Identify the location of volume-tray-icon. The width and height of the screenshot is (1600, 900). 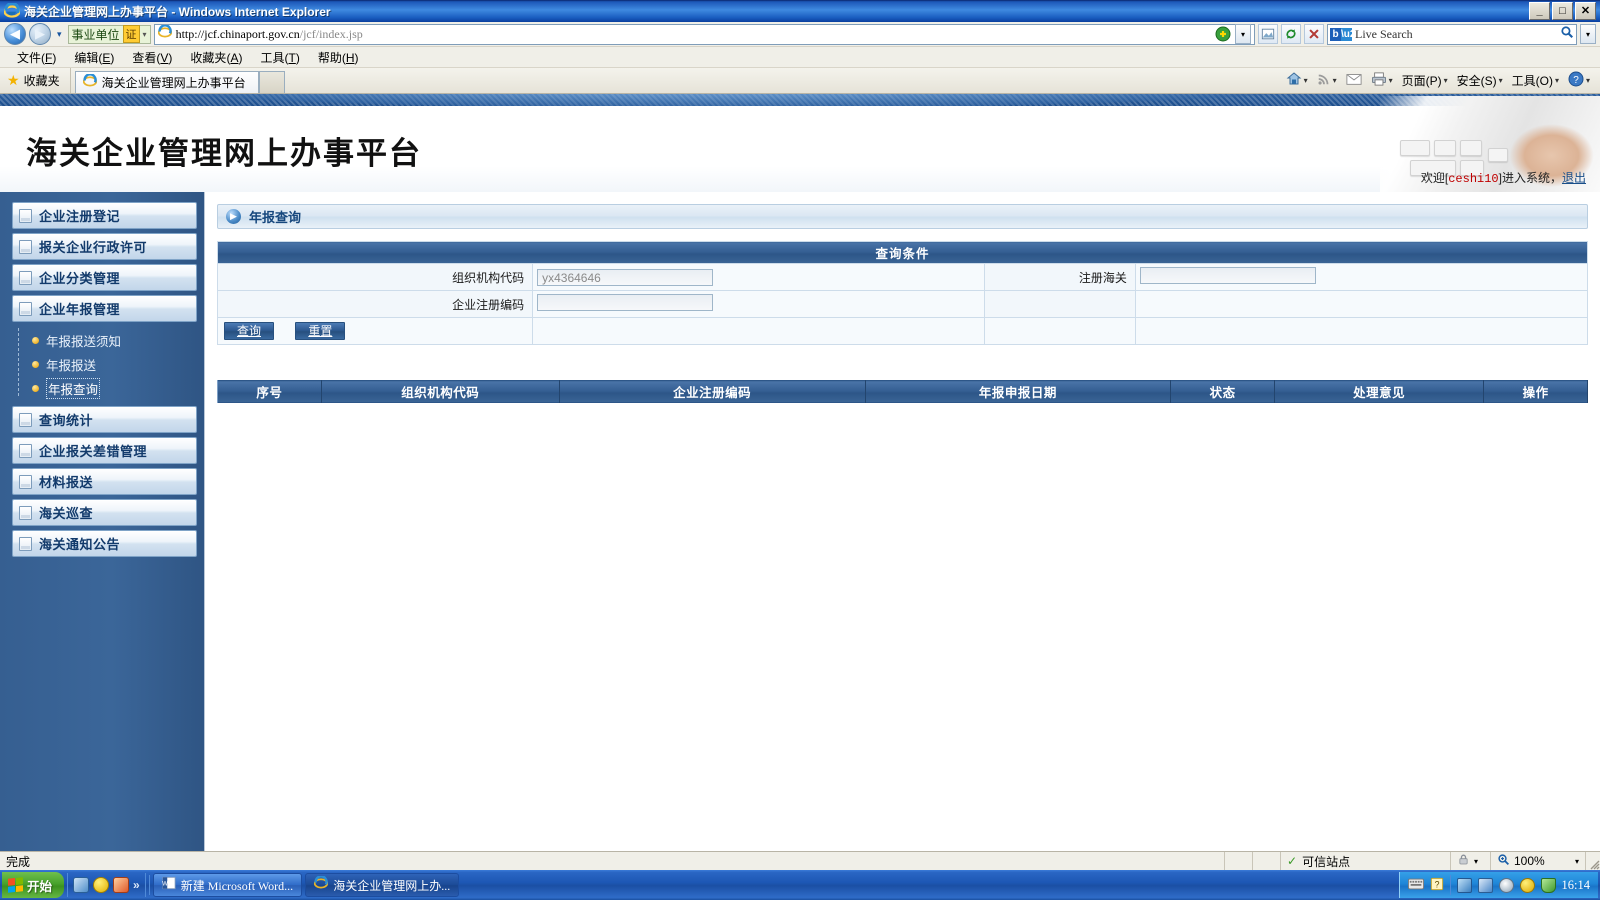
(1506, 885).